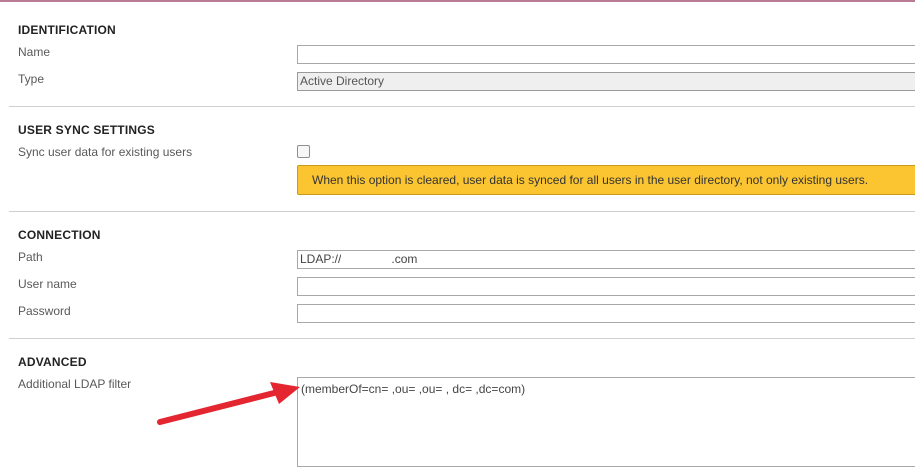  I want to click on top-accent-line, so click(457, 1).